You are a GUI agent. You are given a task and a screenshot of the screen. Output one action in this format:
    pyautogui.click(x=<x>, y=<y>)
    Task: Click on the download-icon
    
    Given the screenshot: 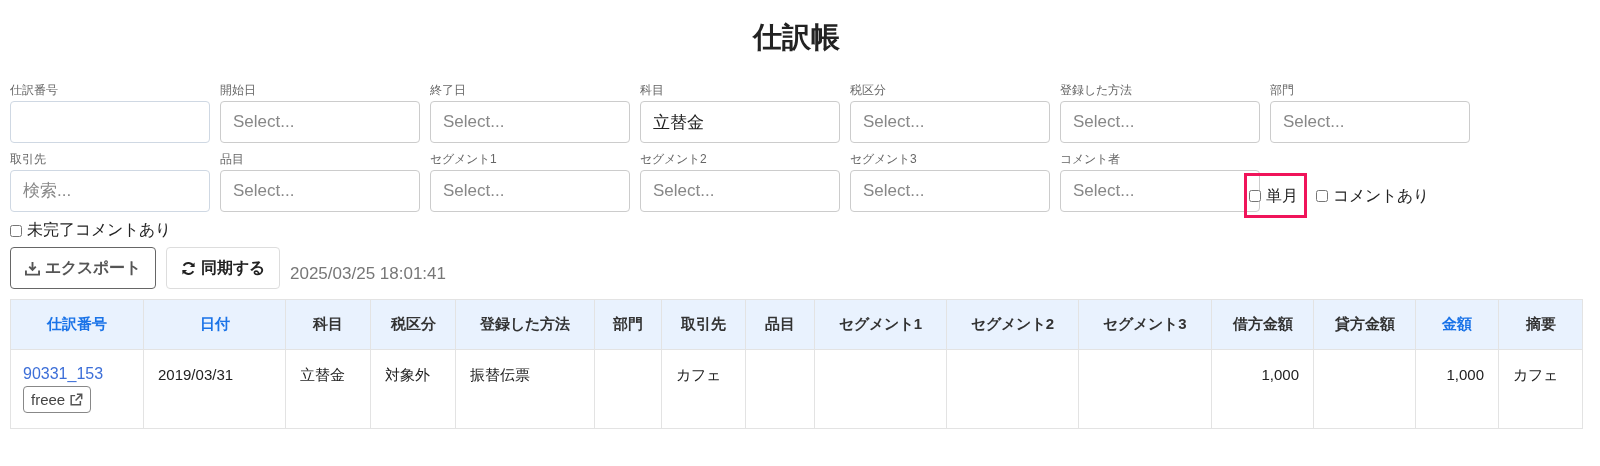 What is the action you would take?
    pyautogui.click(x=32, y=268)
    